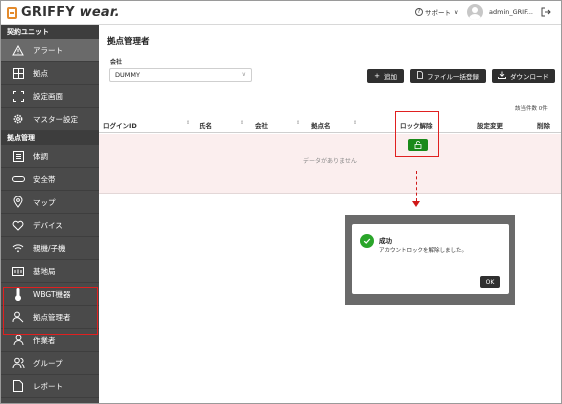 This screenshot has height=404, width=562. I want to click on app-logo: GRIFFY wear., so click(63, 12).